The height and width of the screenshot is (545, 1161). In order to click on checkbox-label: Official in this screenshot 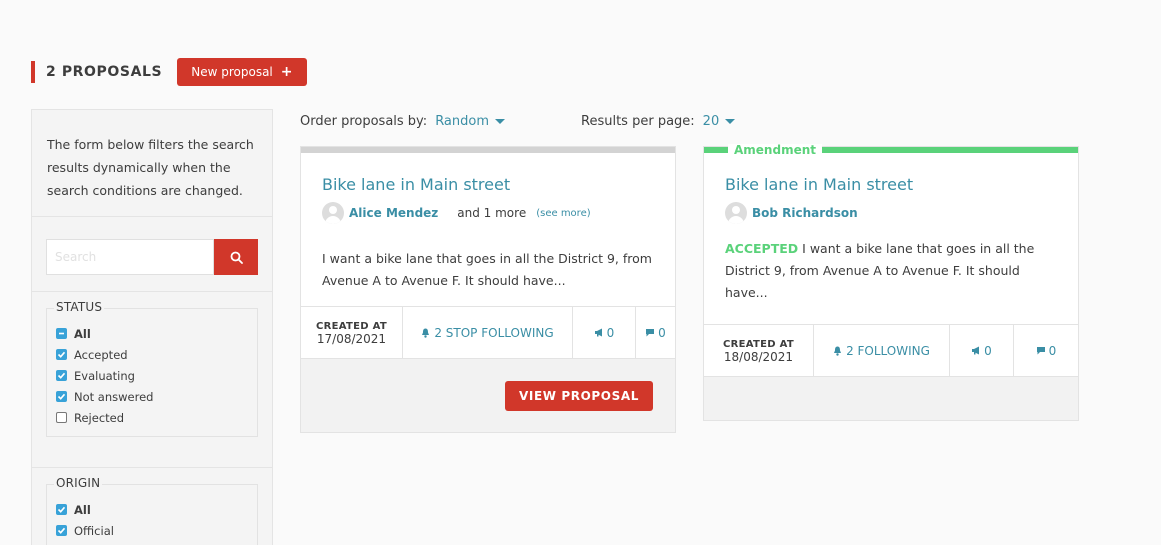, I will do `click(94, 530)`.